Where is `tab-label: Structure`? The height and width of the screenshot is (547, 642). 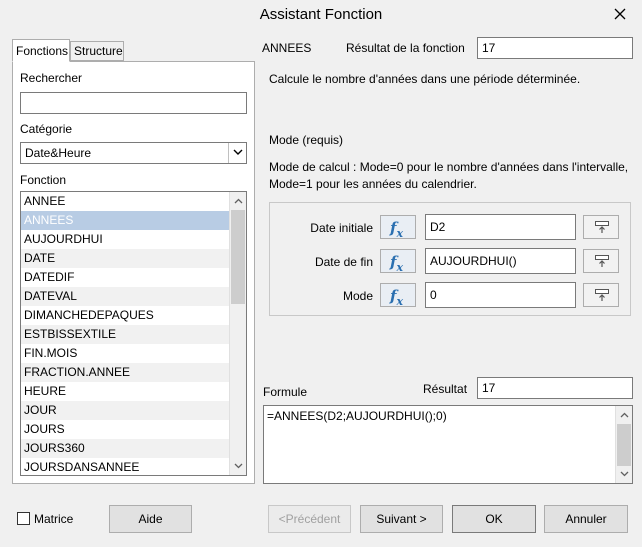 tab-label: Structure is located at coordinates (98, 51).